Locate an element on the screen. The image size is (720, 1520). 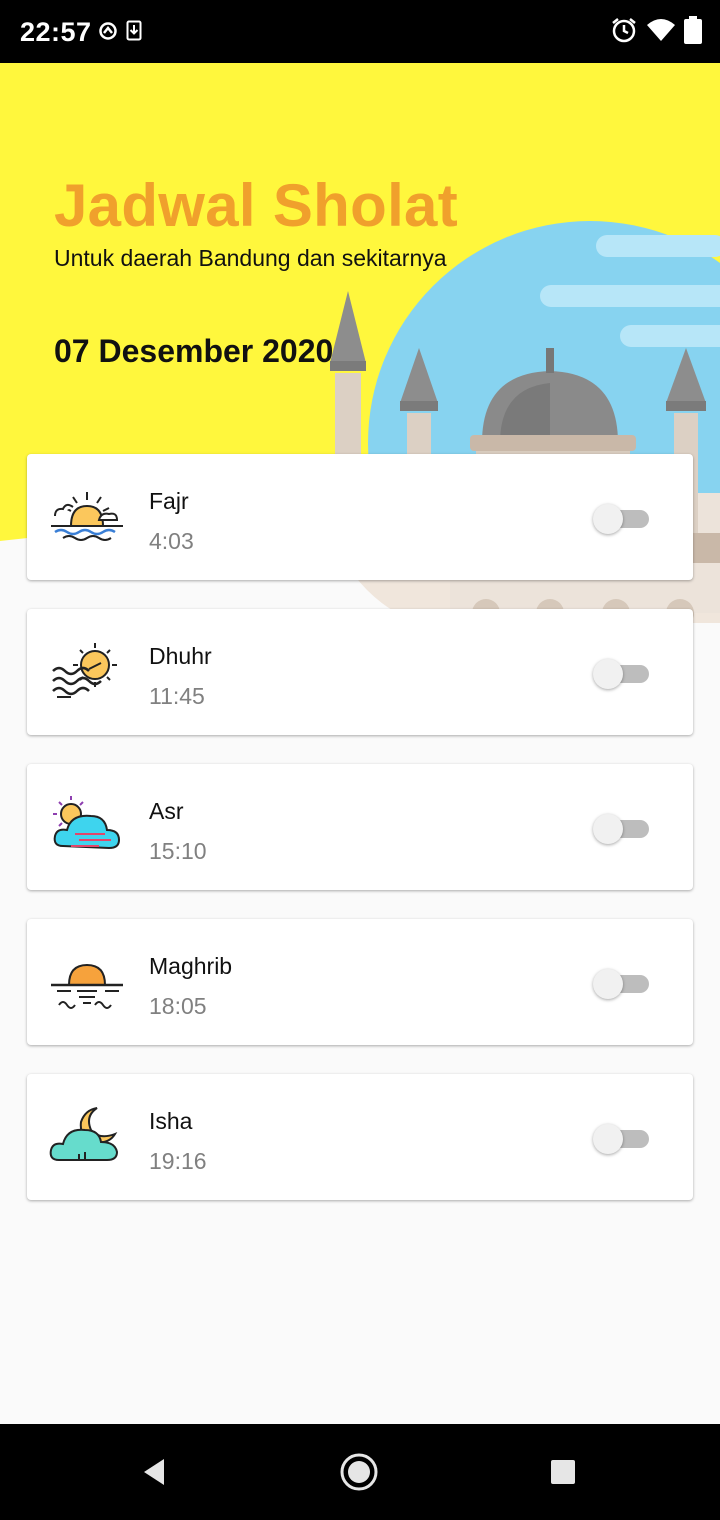
prayer-name: Isha is located at coordinates (171, 1121).